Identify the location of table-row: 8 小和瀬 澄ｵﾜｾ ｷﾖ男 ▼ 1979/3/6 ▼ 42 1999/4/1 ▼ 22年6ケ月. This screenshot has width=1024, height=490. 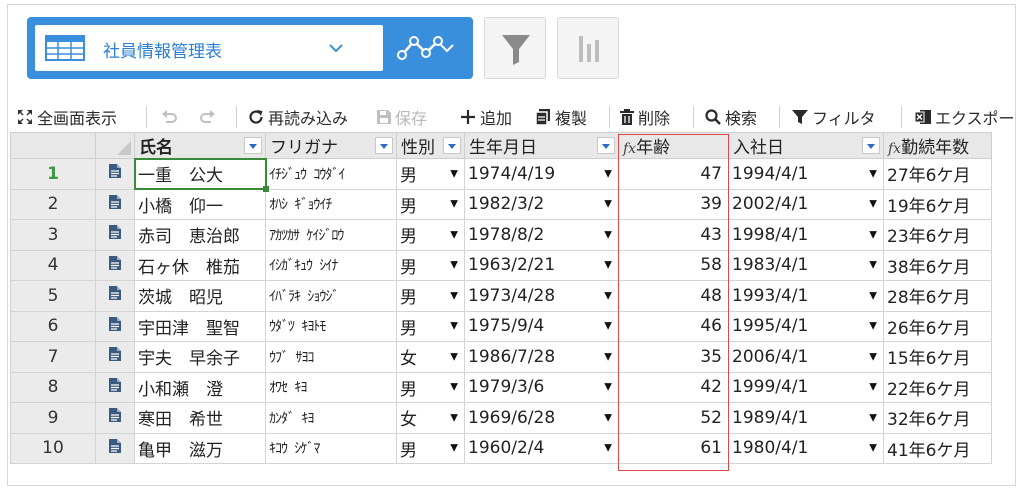
(501, 387).